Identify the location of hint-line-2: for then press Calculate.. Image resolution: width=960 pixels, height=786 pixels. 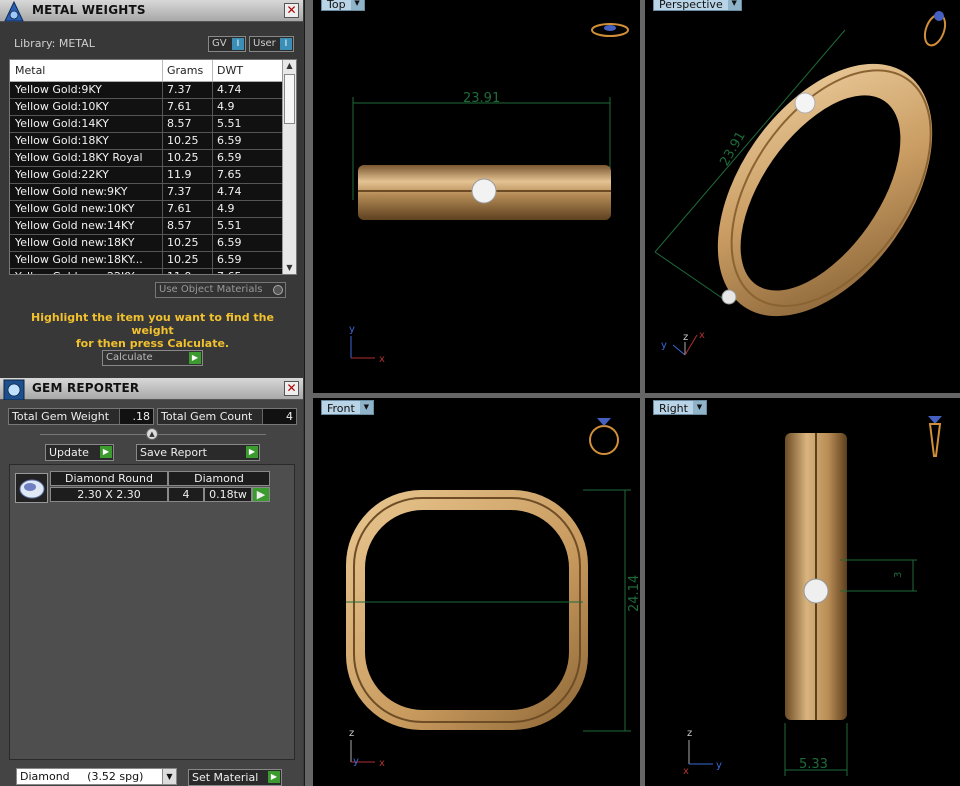
(152, 343).